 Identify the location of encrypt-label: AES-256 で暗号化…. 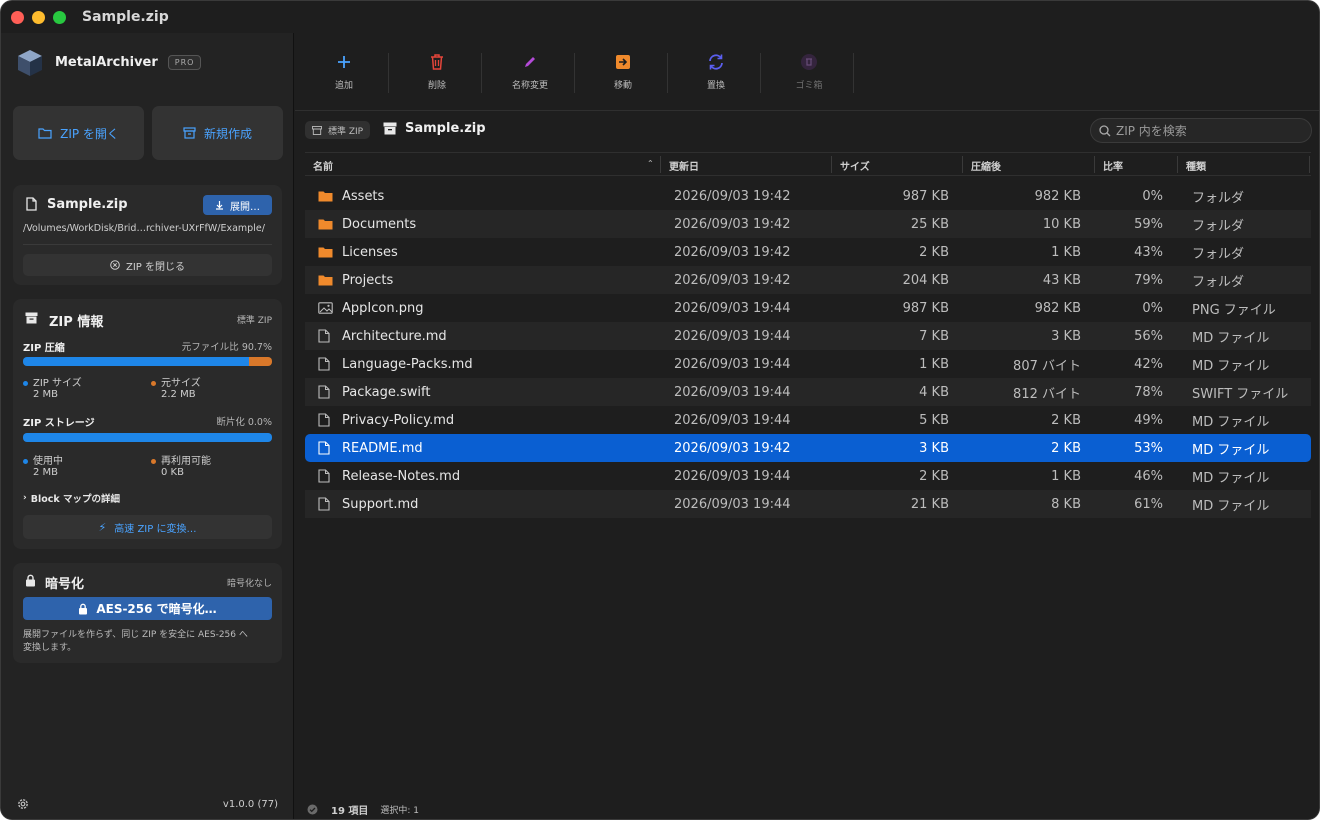
(156, 609).